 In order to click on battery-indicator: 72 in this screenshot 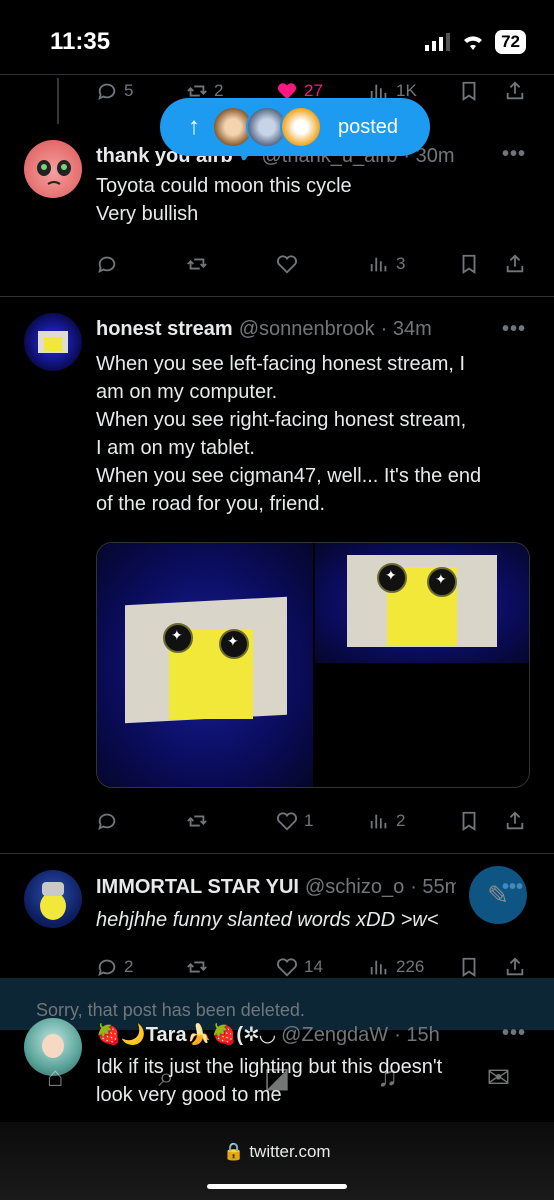, I will do `click(510, 42)`.